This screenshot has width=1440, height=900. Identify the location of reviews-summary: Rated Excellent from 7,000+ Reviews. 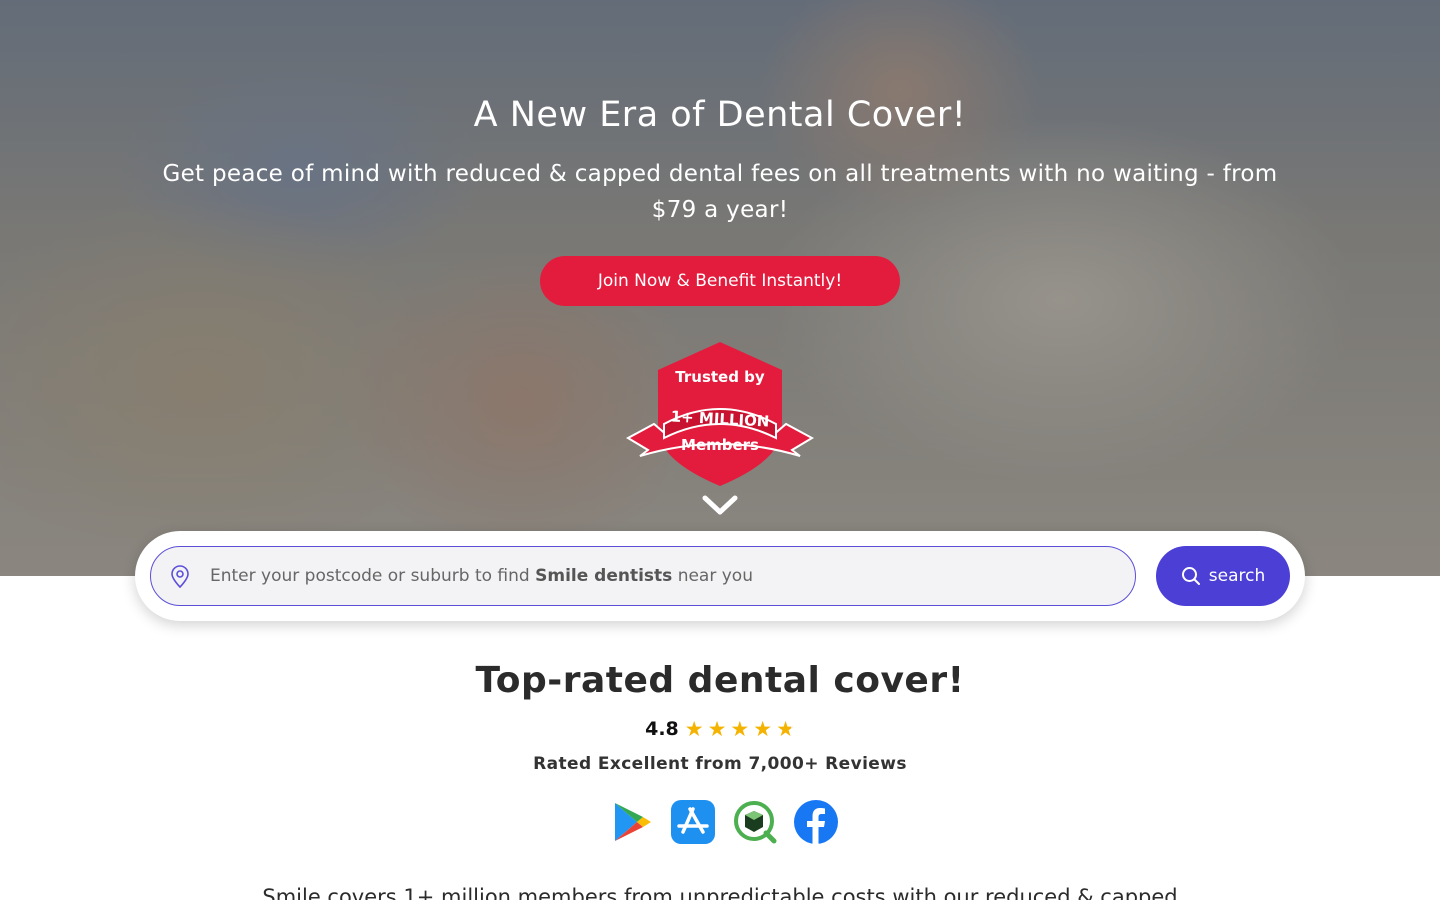
(720, 764).